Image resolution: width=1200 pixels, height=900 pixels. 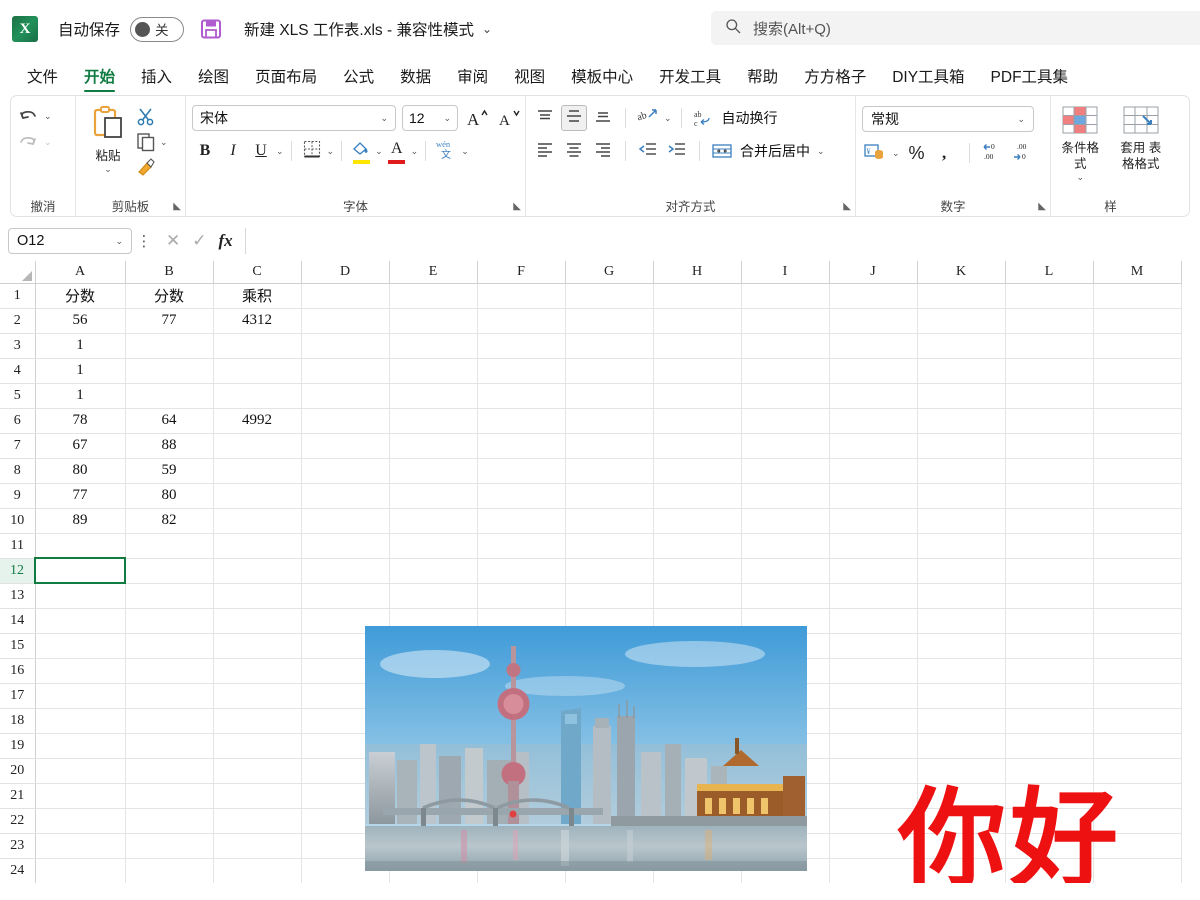 What do you see at coordinates (18, 421) in the screenshot?
I see `row-header-6: 6` at bounding box center [18, 421].